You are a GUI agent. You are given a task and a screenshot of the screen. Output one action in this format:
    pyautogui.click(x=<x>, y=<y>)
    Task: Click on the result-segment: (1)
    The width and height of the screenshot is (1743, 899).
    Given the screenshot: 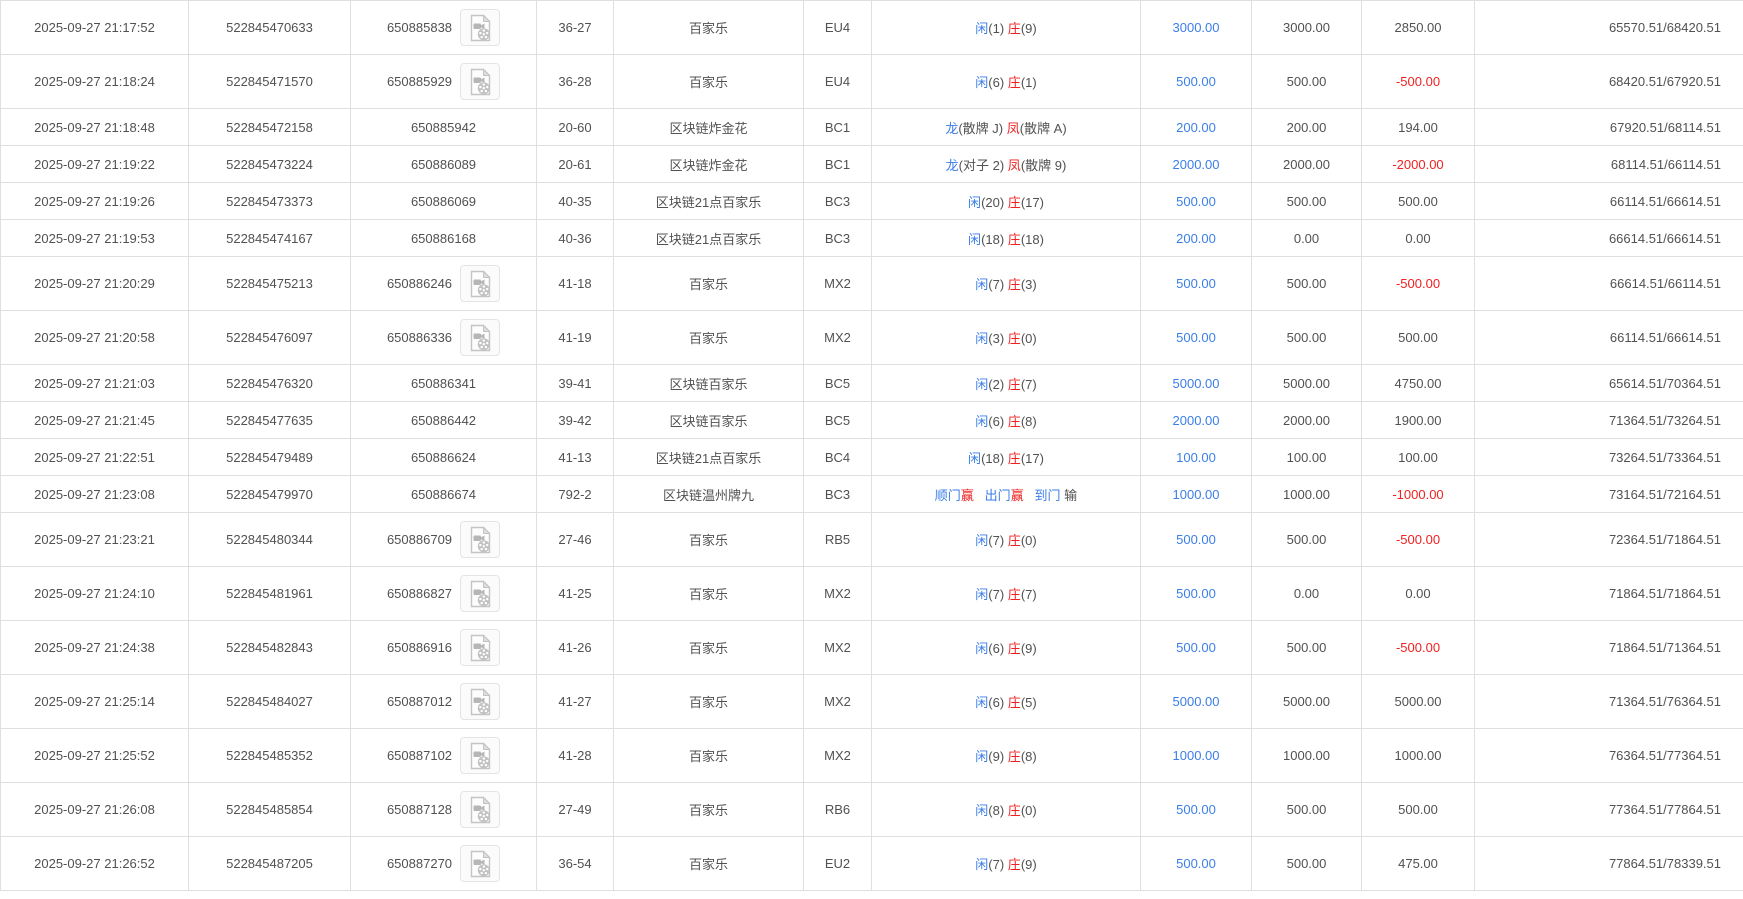 What is the action you would take?
    pyautogui.click(x=1028, y=82)
    